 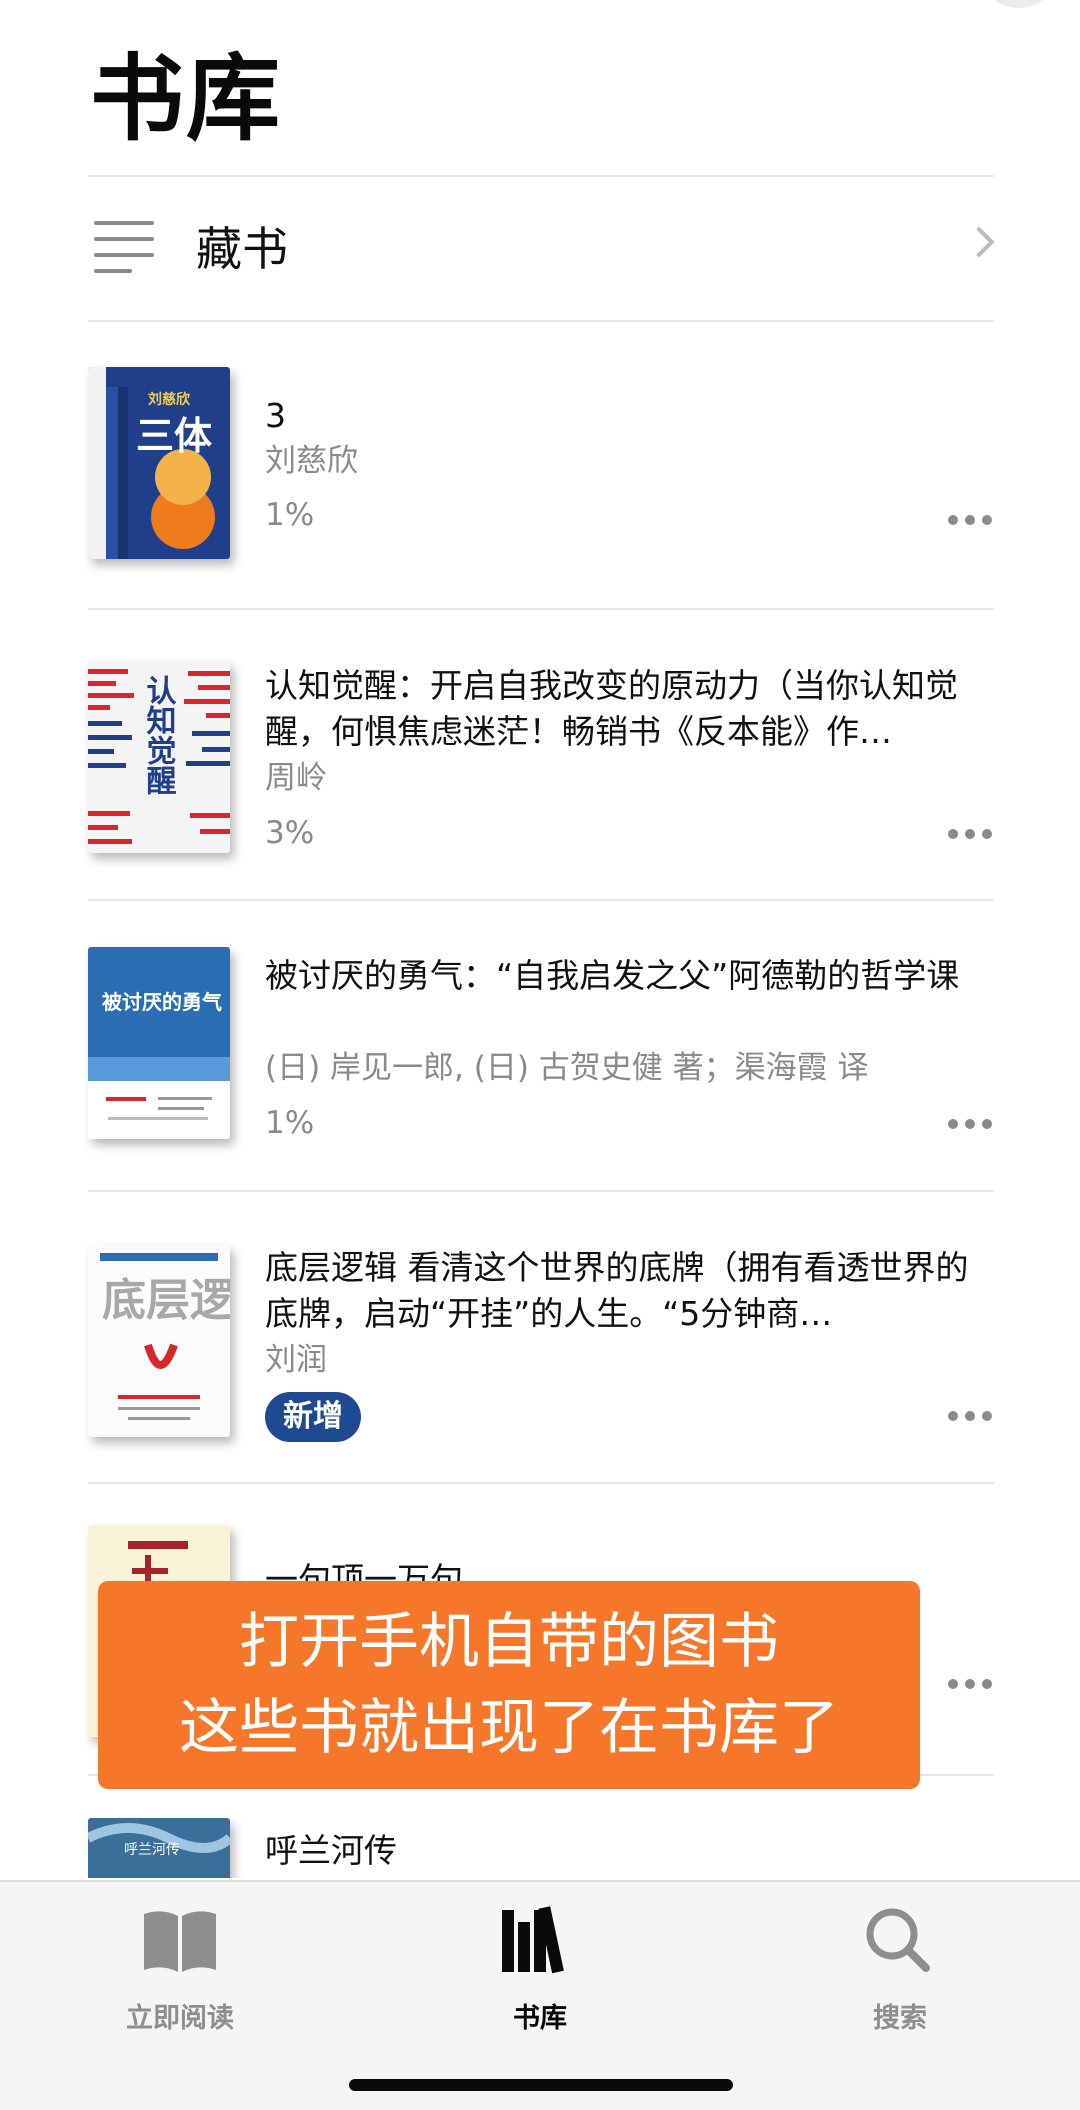 I want to click on search-icon, so click(x=898, y=1940).